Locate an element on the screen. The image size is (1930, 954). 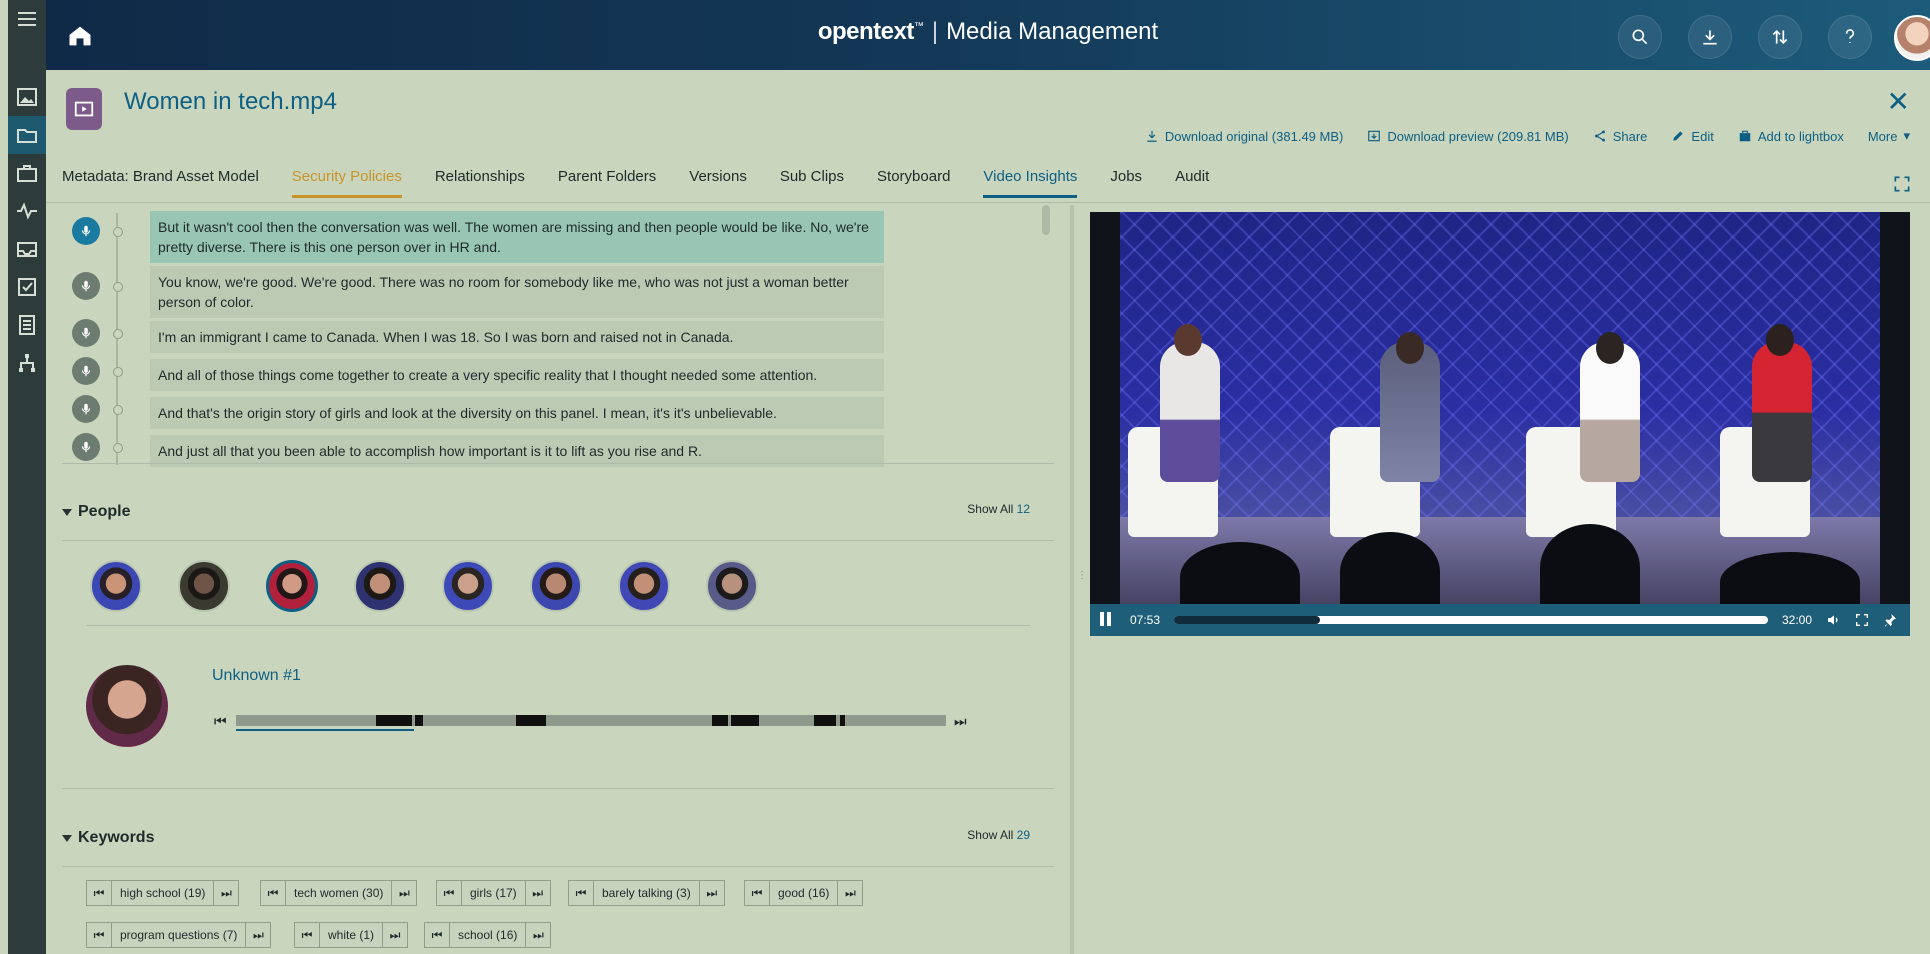
panel-splitter is located at coordinates (1072, 579).